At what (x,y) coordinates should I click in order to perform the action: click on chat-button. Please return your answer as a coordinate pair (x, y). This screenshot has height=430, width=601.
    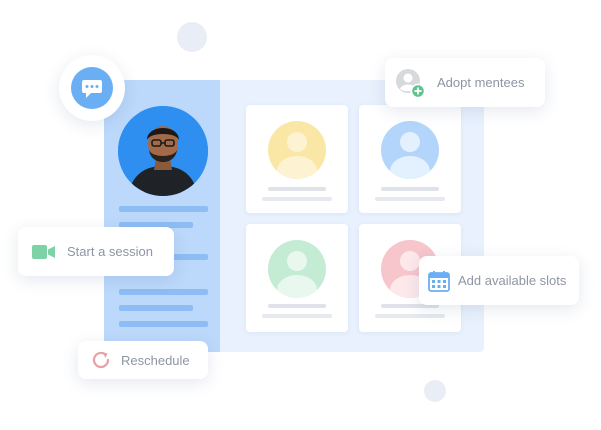
    Looking at the image, I should click on (92, 88).